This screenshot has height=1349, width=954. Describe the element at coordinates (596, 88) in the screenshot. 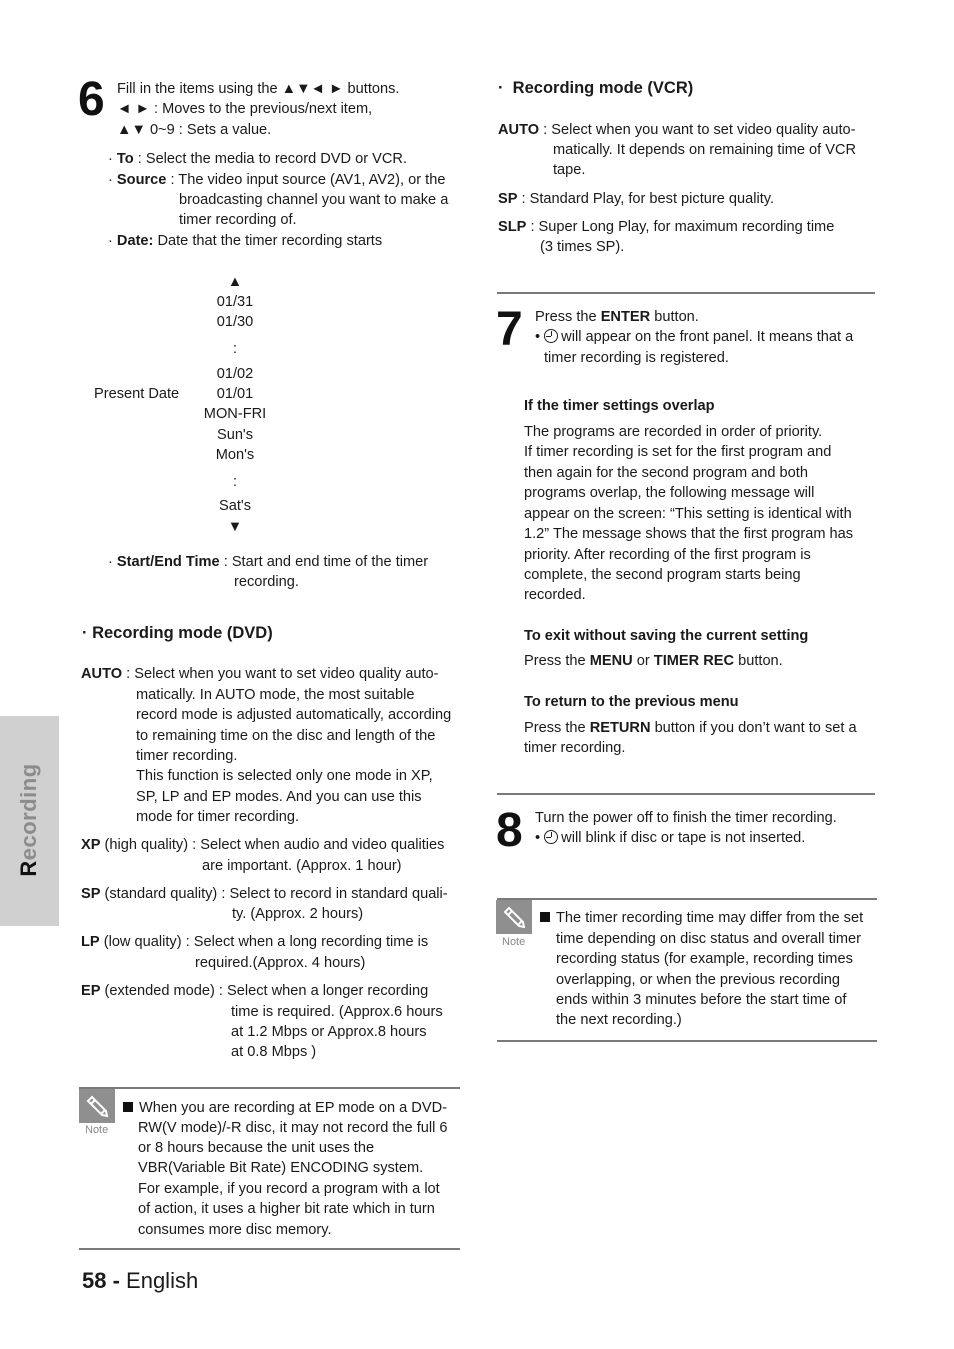

I see `section-heading: · Recording mode (VCR)` at that location.